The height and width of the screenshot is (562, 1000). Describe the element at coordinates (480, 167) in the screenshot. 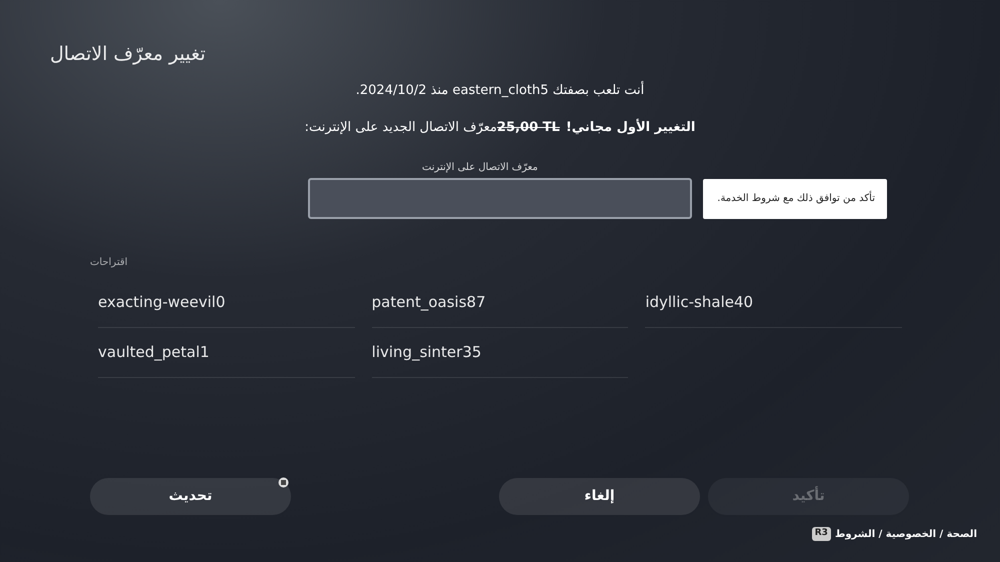

I see `field-label: معرّف الاتصال على الإنترنت` at that location.